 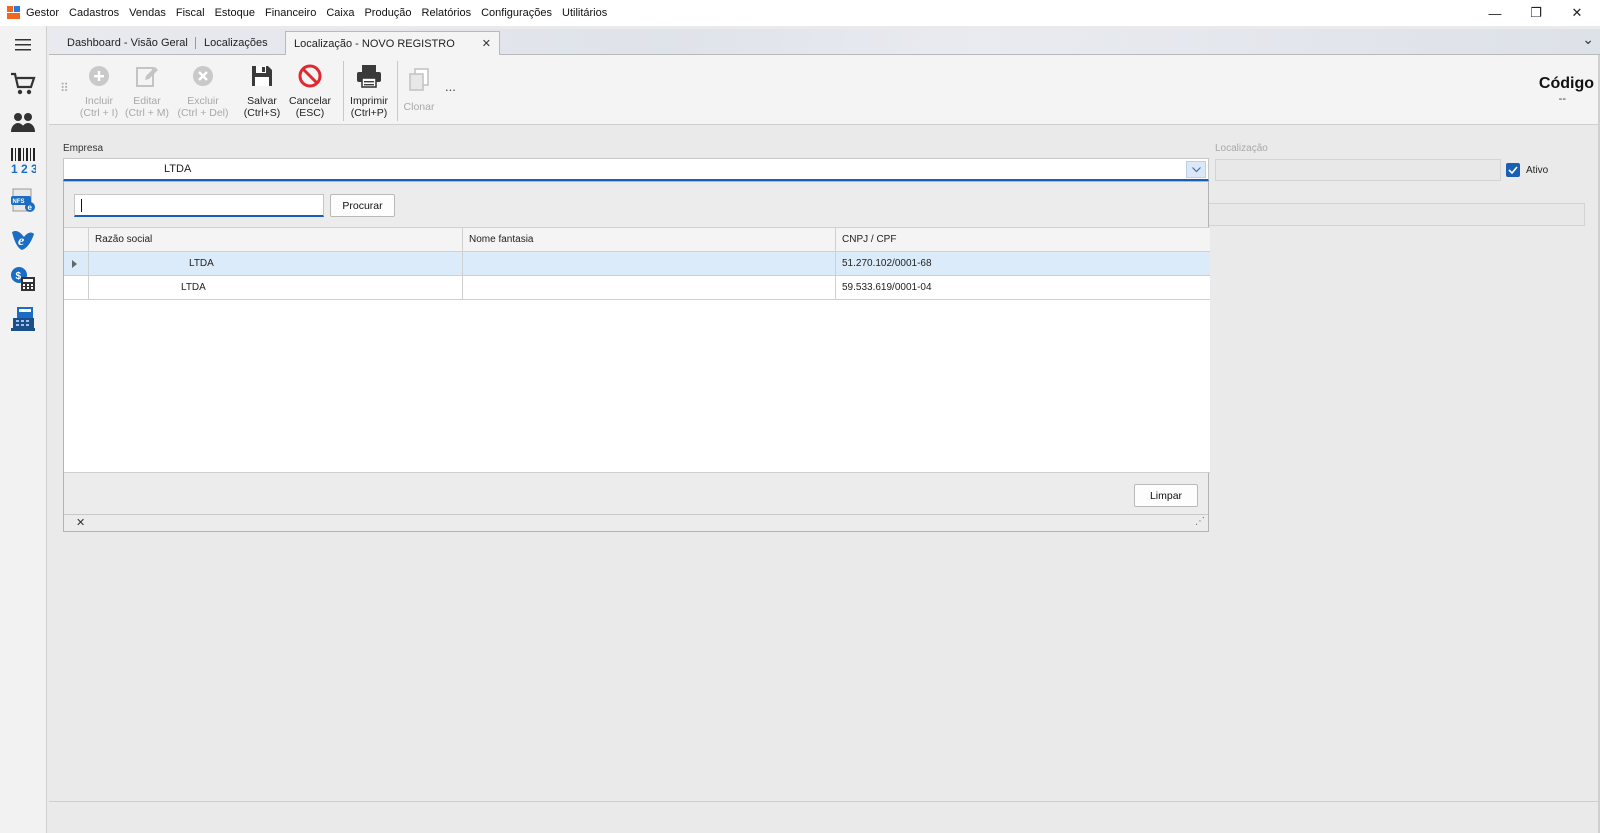 I want to click on barcode-icon: 1 2 3, so click(x=23, y=161).